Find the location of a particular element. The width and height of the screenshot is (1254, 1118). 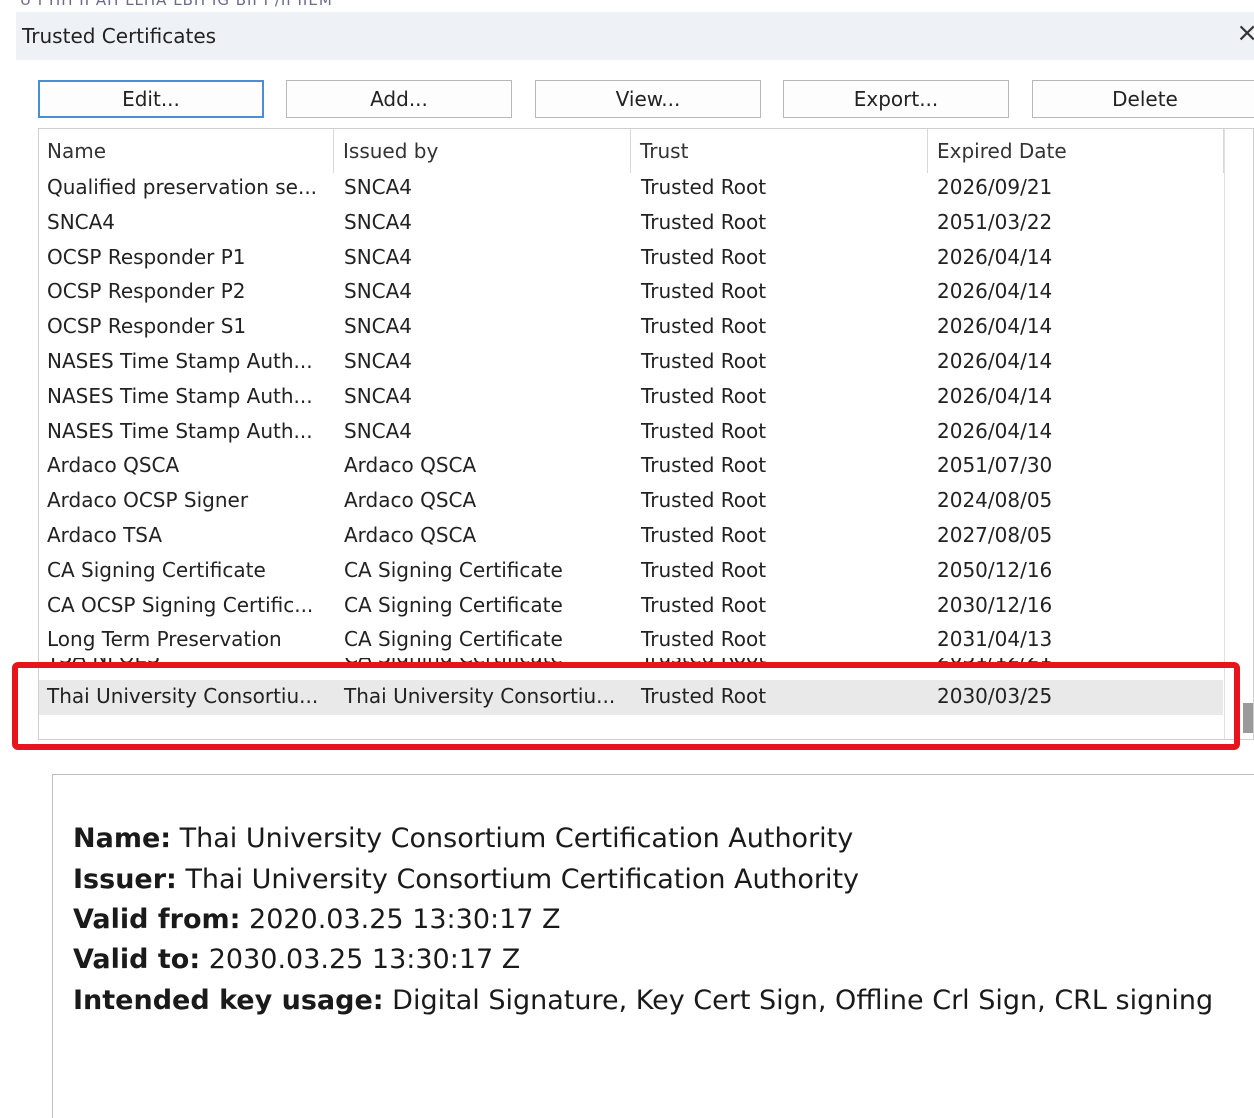

column-header-trust: Trust is located at coordinates (664, 151).